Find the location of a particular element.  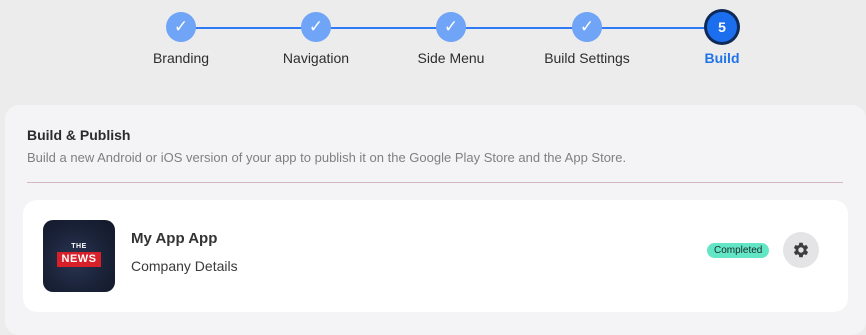

step-branding: ✓ Branding is located at coordinates (181, 39).